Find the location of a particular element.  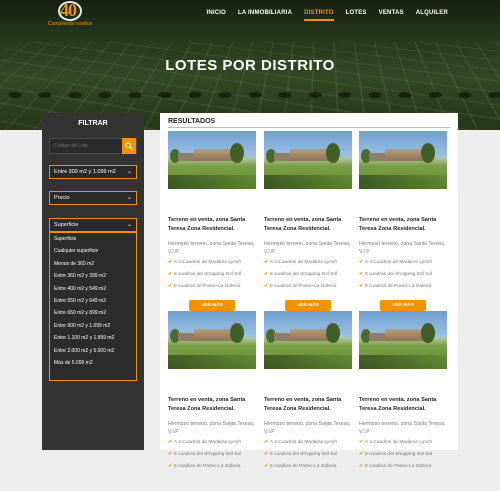

lot-code-search is located at coordinates (93, 146).